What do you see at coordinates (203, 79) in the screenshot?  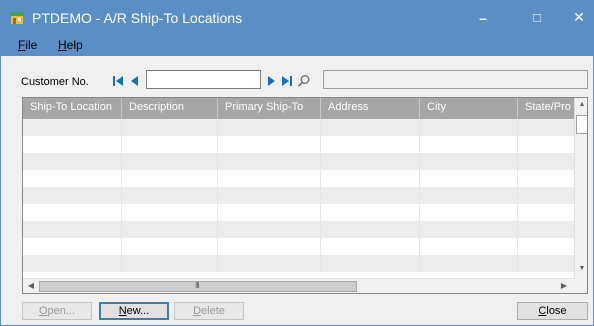 I see `customer-no-input` at bounding box center [203, 79].